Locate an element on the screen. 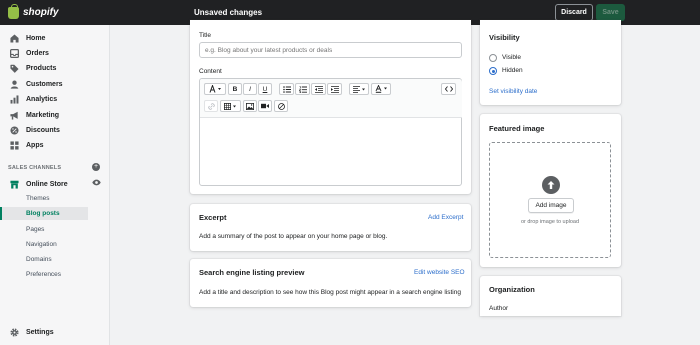  sidebar-item-marketing: Marketing is located at coordinates (55, 115).